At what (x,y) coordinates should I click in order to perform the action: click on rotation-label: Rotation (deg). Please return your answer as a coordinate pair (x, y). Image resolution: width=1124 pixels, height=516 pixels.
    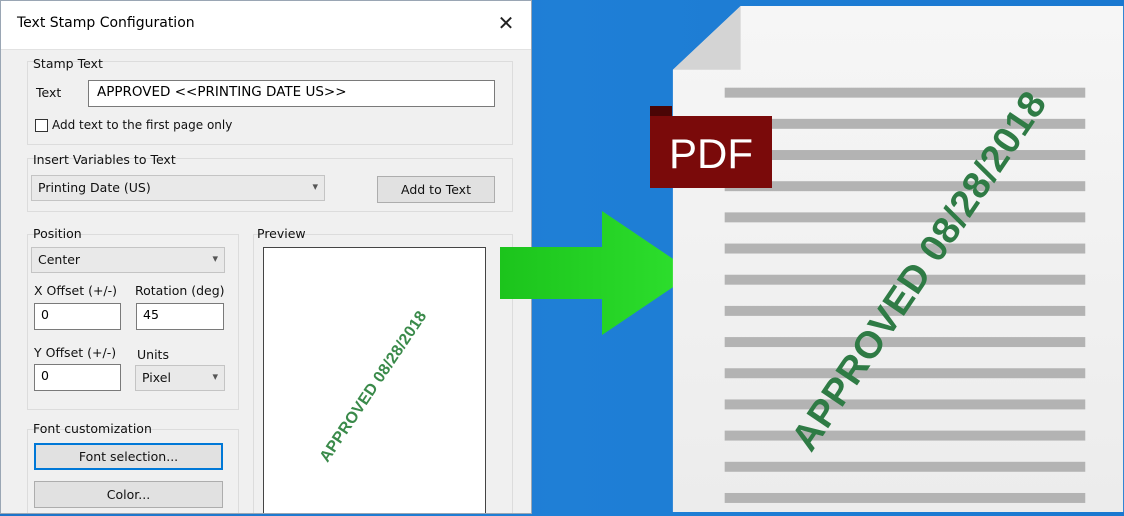
    Looking at the image, I should click on (180, 290).